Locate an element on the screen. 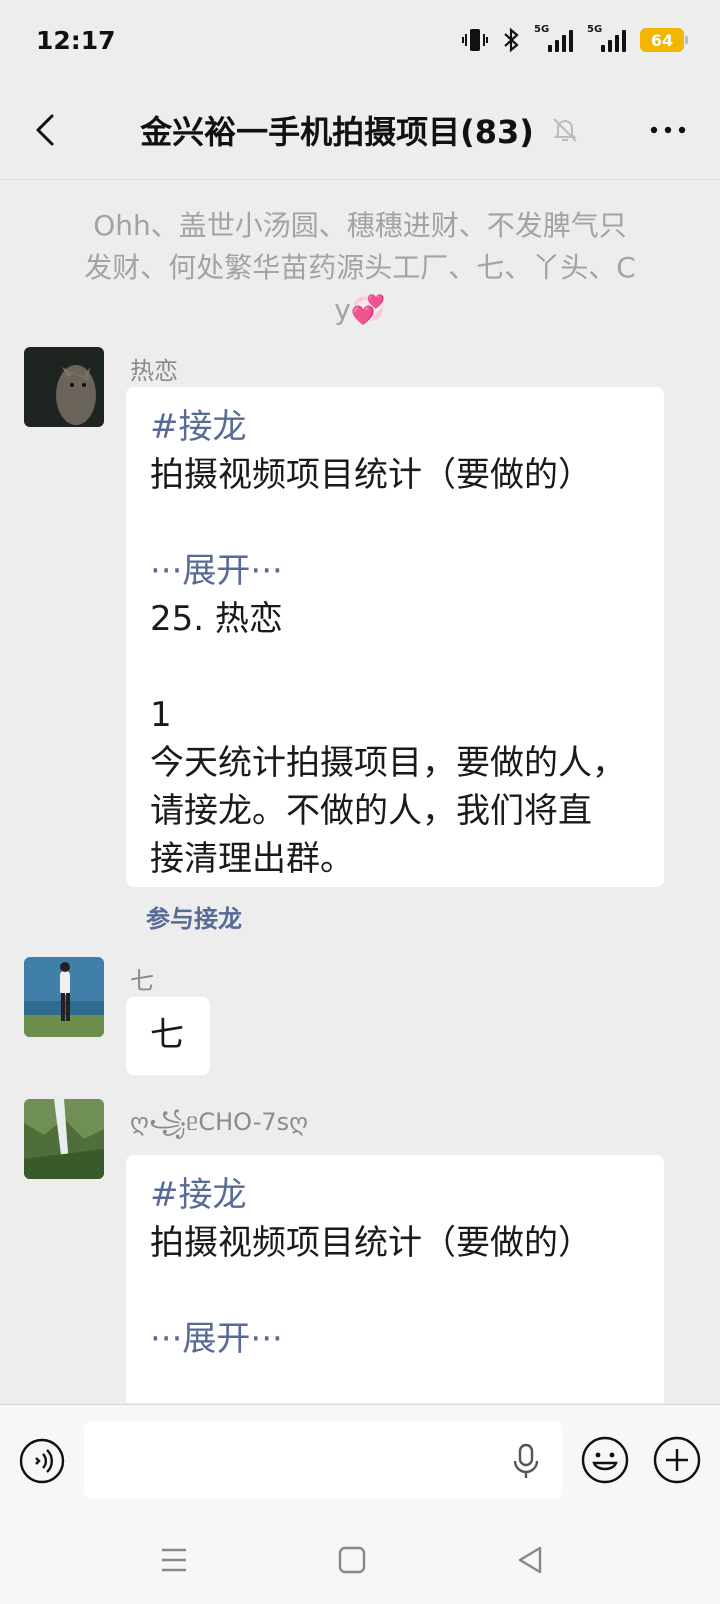  title-wrap: 金兴裕一手机拍摄项目(83) is located at coordinates (360, 130).